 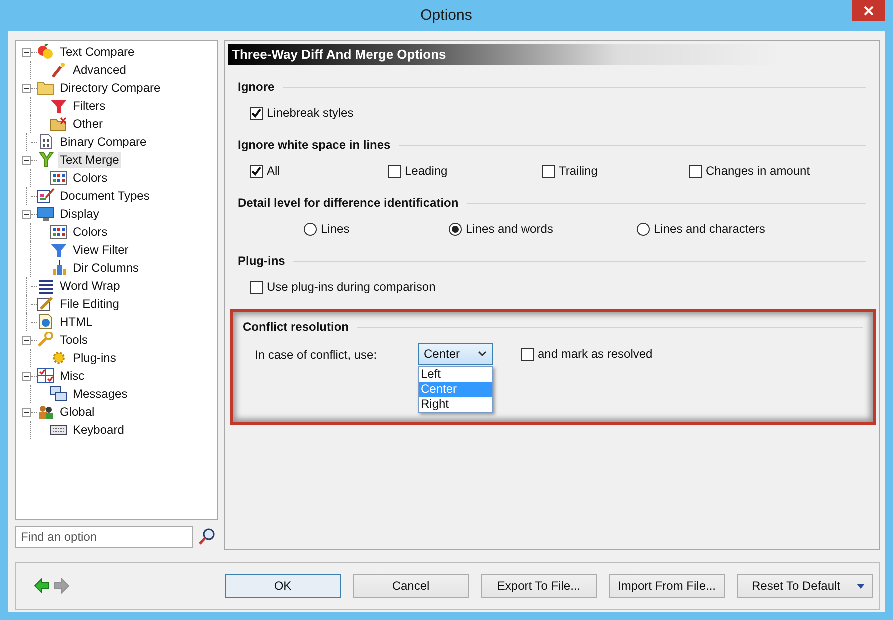 What do you see at coordinates (465, 171) in the screenshot?
I see `option-label: Leading` at bounding box center [465, 171].